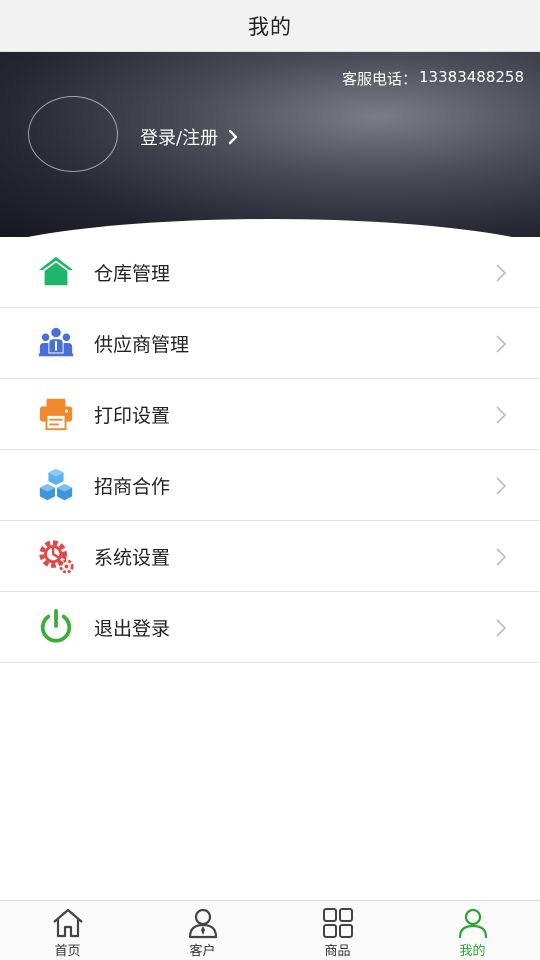  I want to click on menu-item-label: 供应商管理, so click(142, 344).